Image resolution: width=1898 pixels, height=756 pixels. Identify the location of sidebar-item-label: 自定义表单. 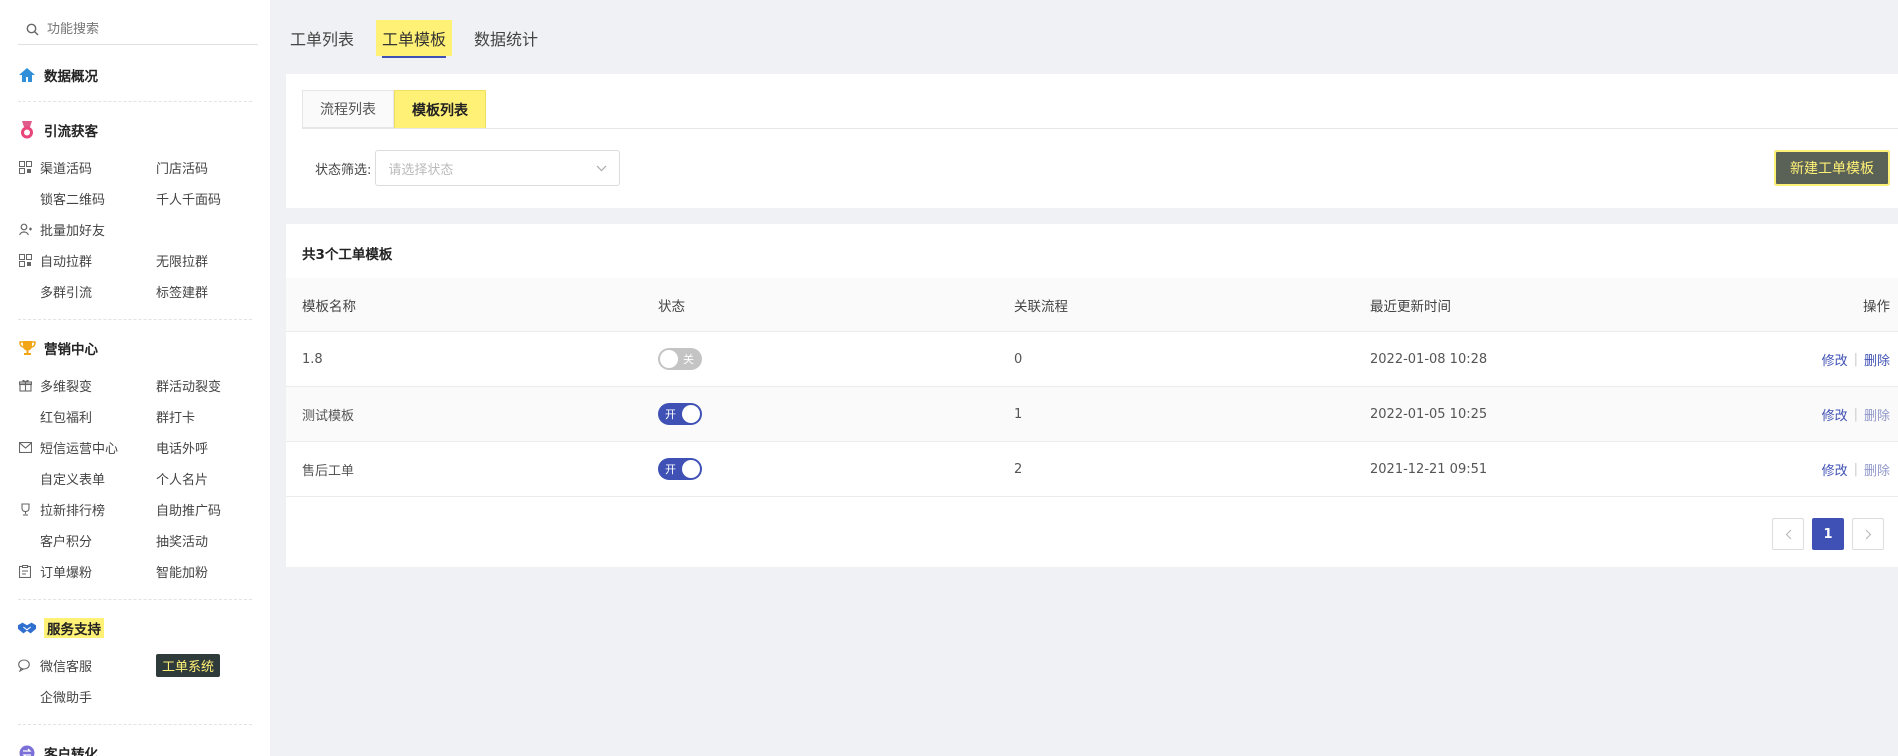
(73, 480).